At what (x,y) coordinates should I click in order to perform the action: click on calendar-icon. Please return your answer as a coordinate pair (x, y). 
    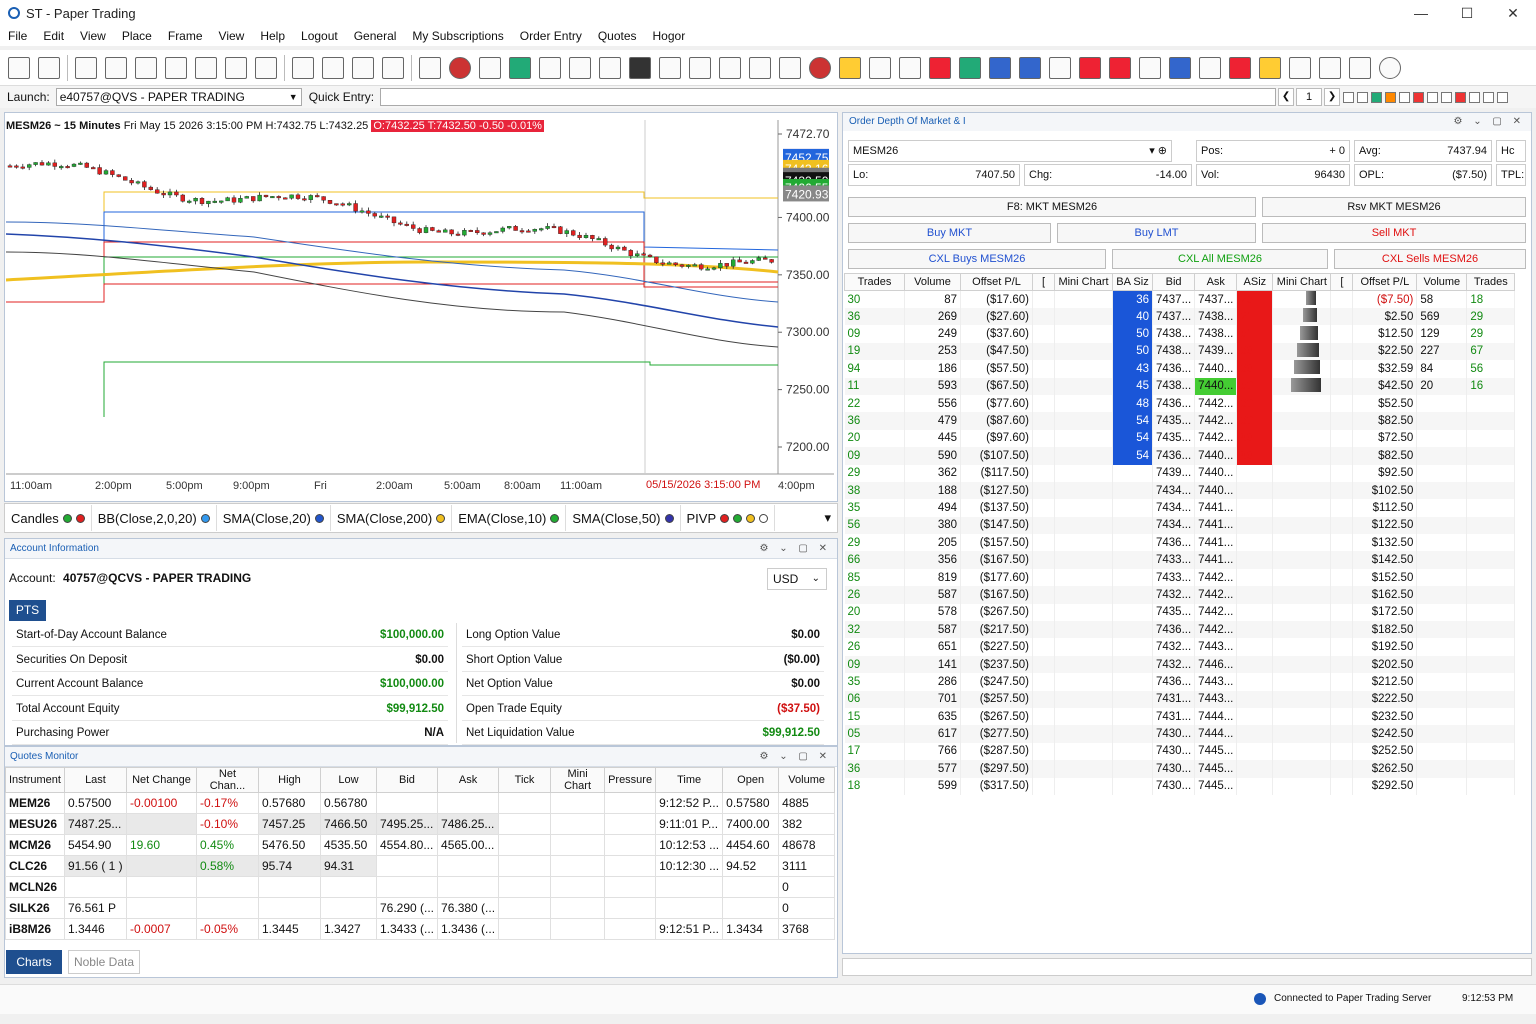
    Looking at the image, I should click on (790, 67).